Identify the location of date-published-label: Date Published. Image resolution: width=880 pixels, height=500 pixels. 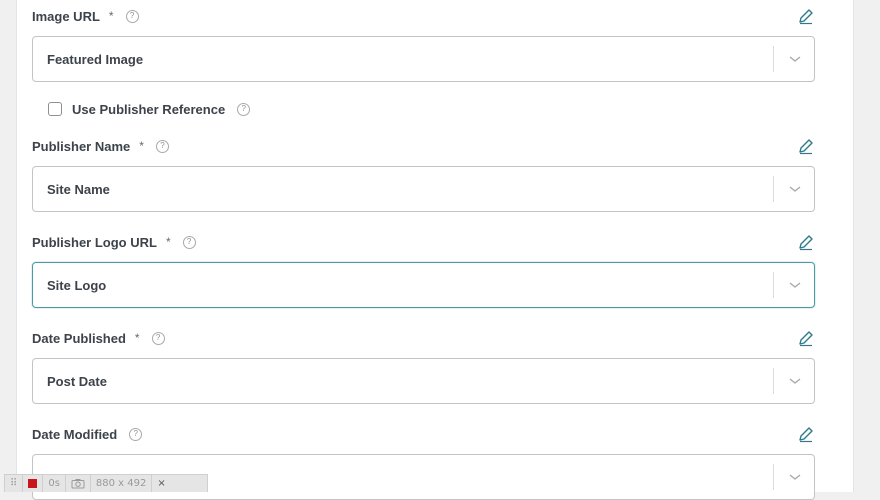
(79, 338).